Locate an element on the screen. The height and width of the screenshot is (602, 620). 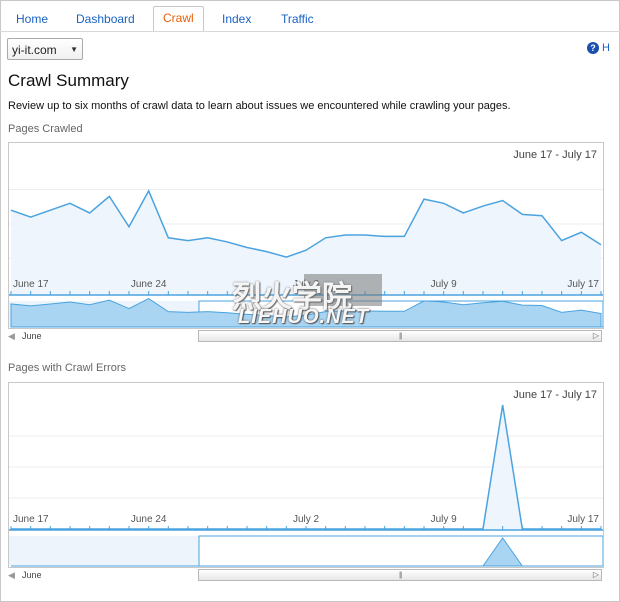
tab-bar: Home Dashboard Crawl Index Traffic is located at coordinates (310, 19).